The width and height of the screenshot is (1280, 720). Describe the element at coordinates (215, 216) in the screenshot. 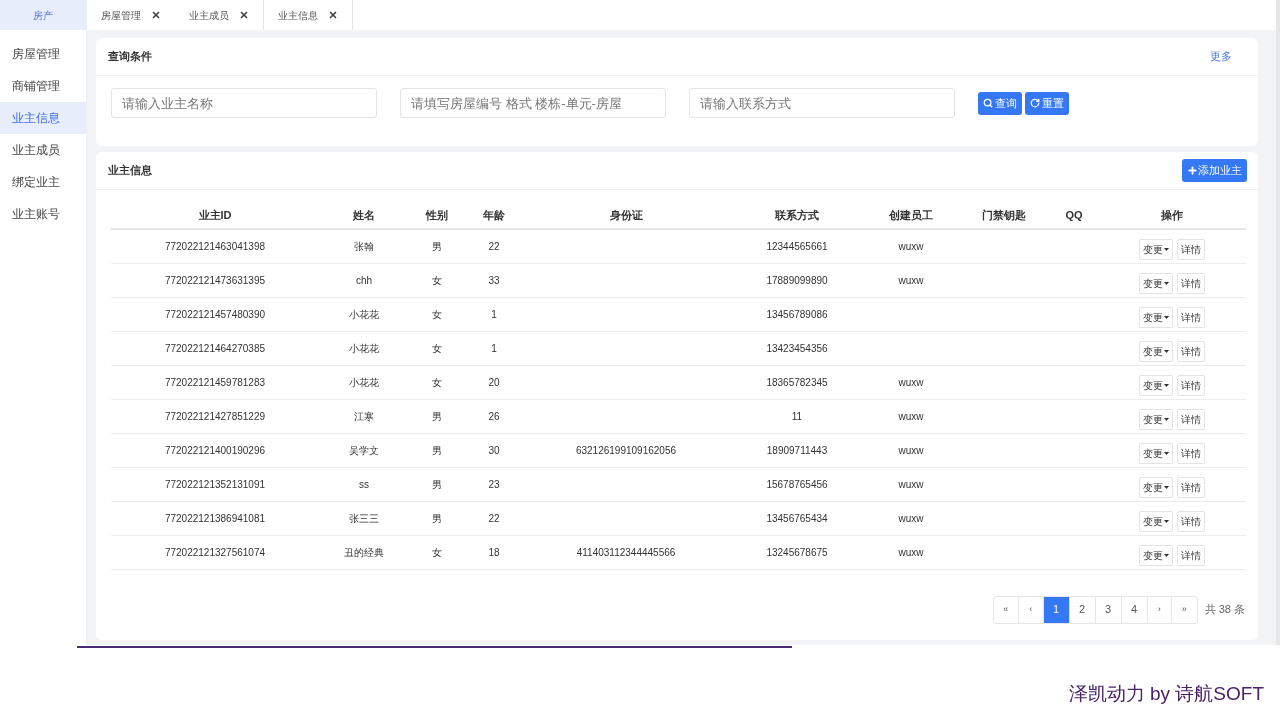

I see `column-header: 业主ID` at that location.